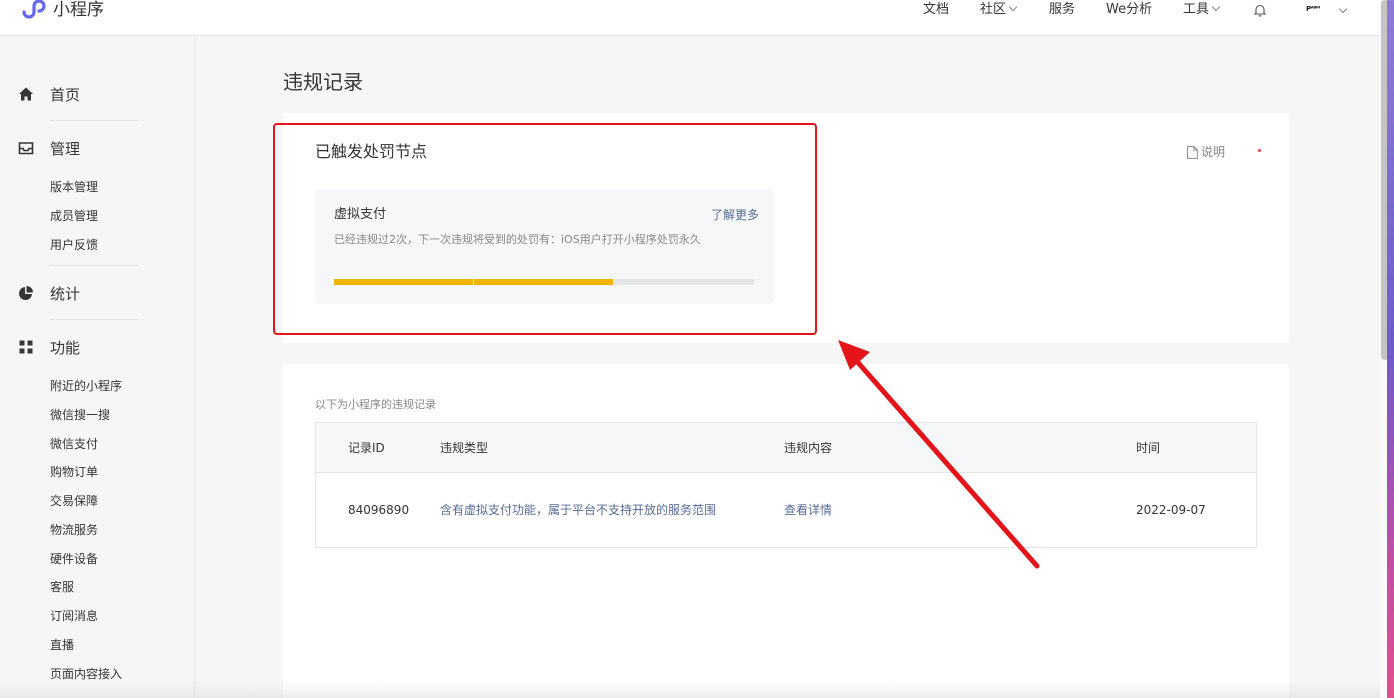 The height and width of the screenshot is (698, 1394). I want to click on sidebar-item-customer-service: 客服, so click(62, 587).